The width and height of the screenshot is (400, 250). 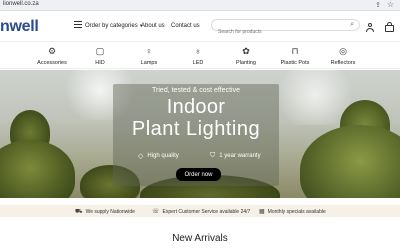 I want to click on planting-icon: ✿, so click(x=246, y=51).